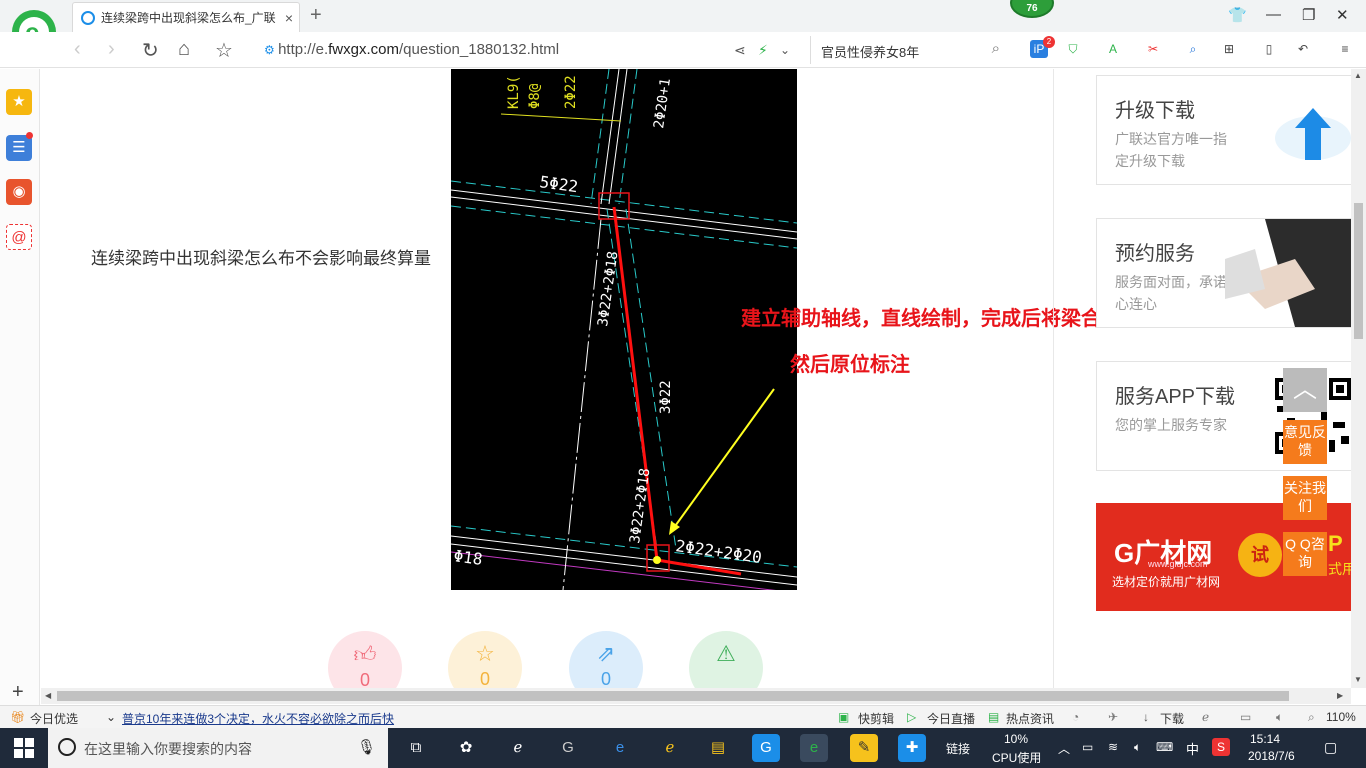 Image resolution: width=1366 pixels, height=768 pixels. I want to click on scroll-down-icon: ▼, so click(1358, 679).